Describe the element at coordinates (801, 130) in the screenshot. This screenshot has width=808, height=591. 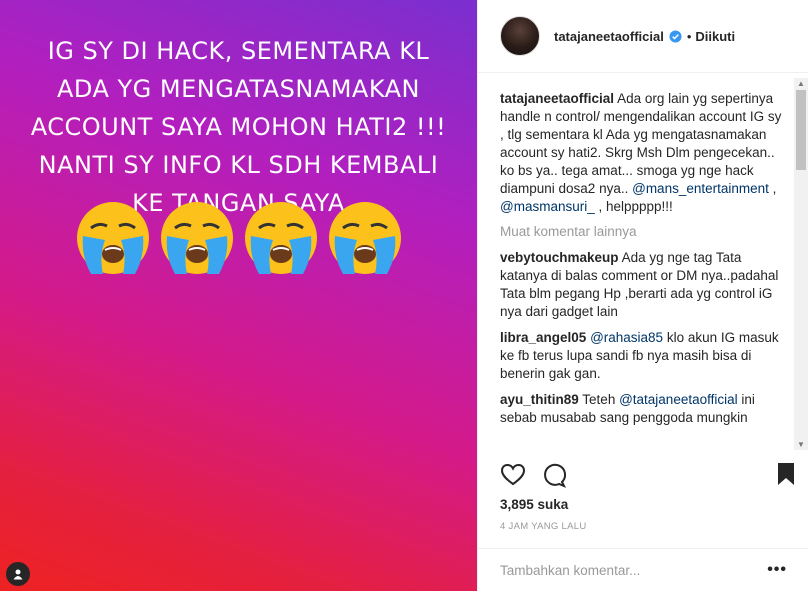
I see `scroll-thumb` at that location.